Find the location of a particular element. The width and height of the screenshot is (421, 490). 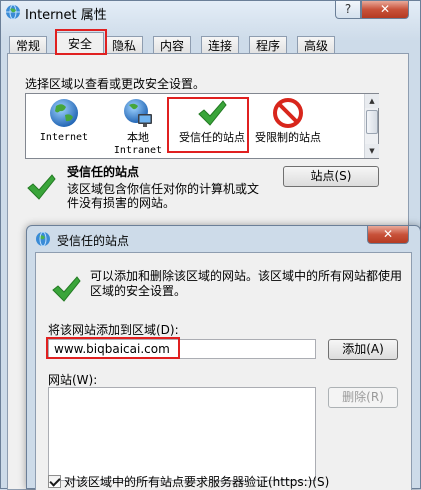

tab-advanced: 高级 is located at coordinates (316, 45).